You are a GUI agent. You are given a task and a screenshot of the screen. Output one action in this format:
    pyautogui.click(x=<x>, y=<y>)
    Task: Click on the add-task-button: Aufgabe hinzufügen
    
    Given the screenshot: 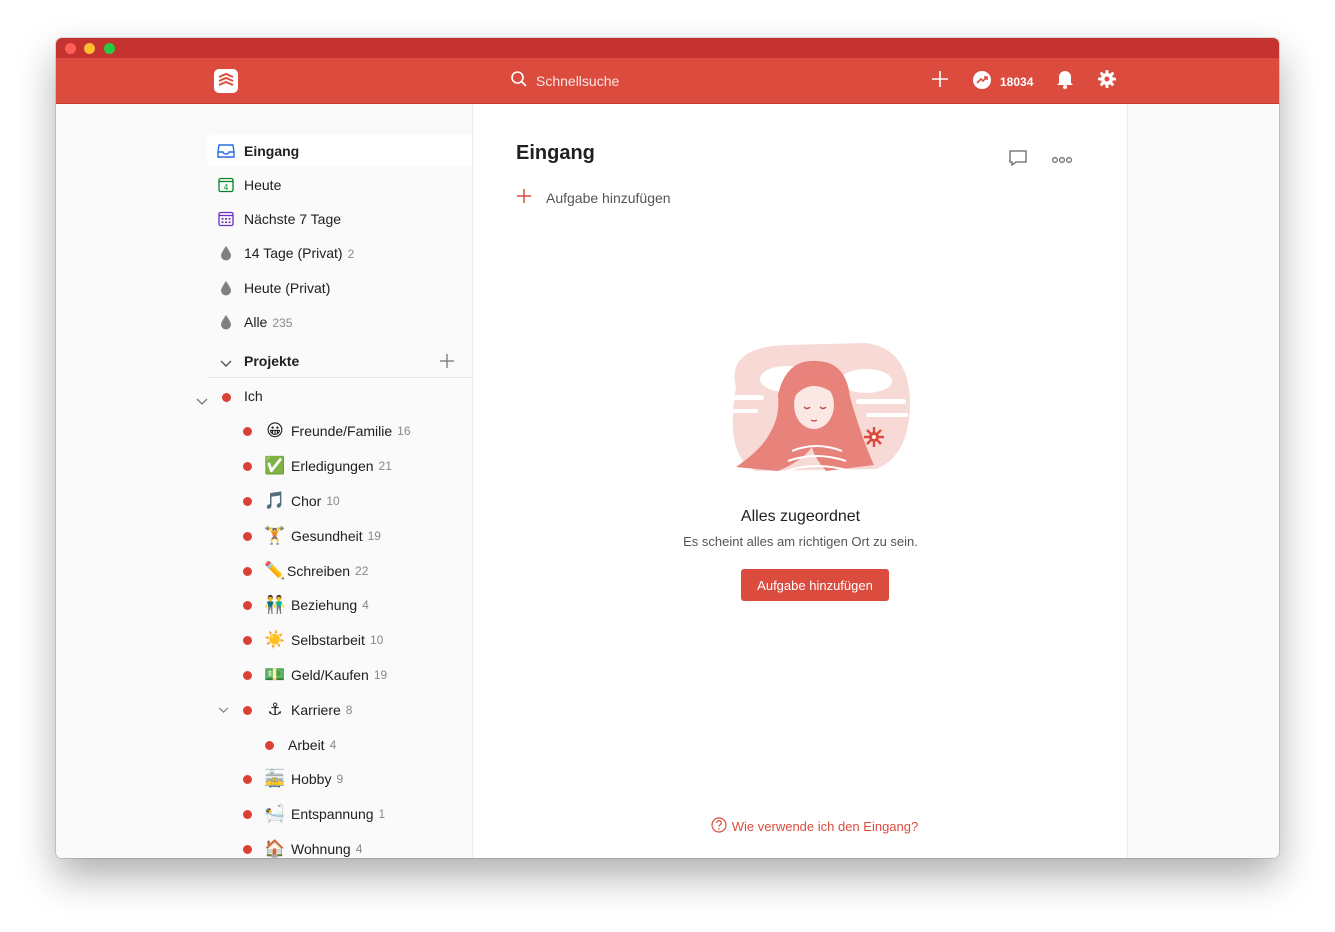 What is the action you would take?
    pyautogui.click(x=815, y=585)
    